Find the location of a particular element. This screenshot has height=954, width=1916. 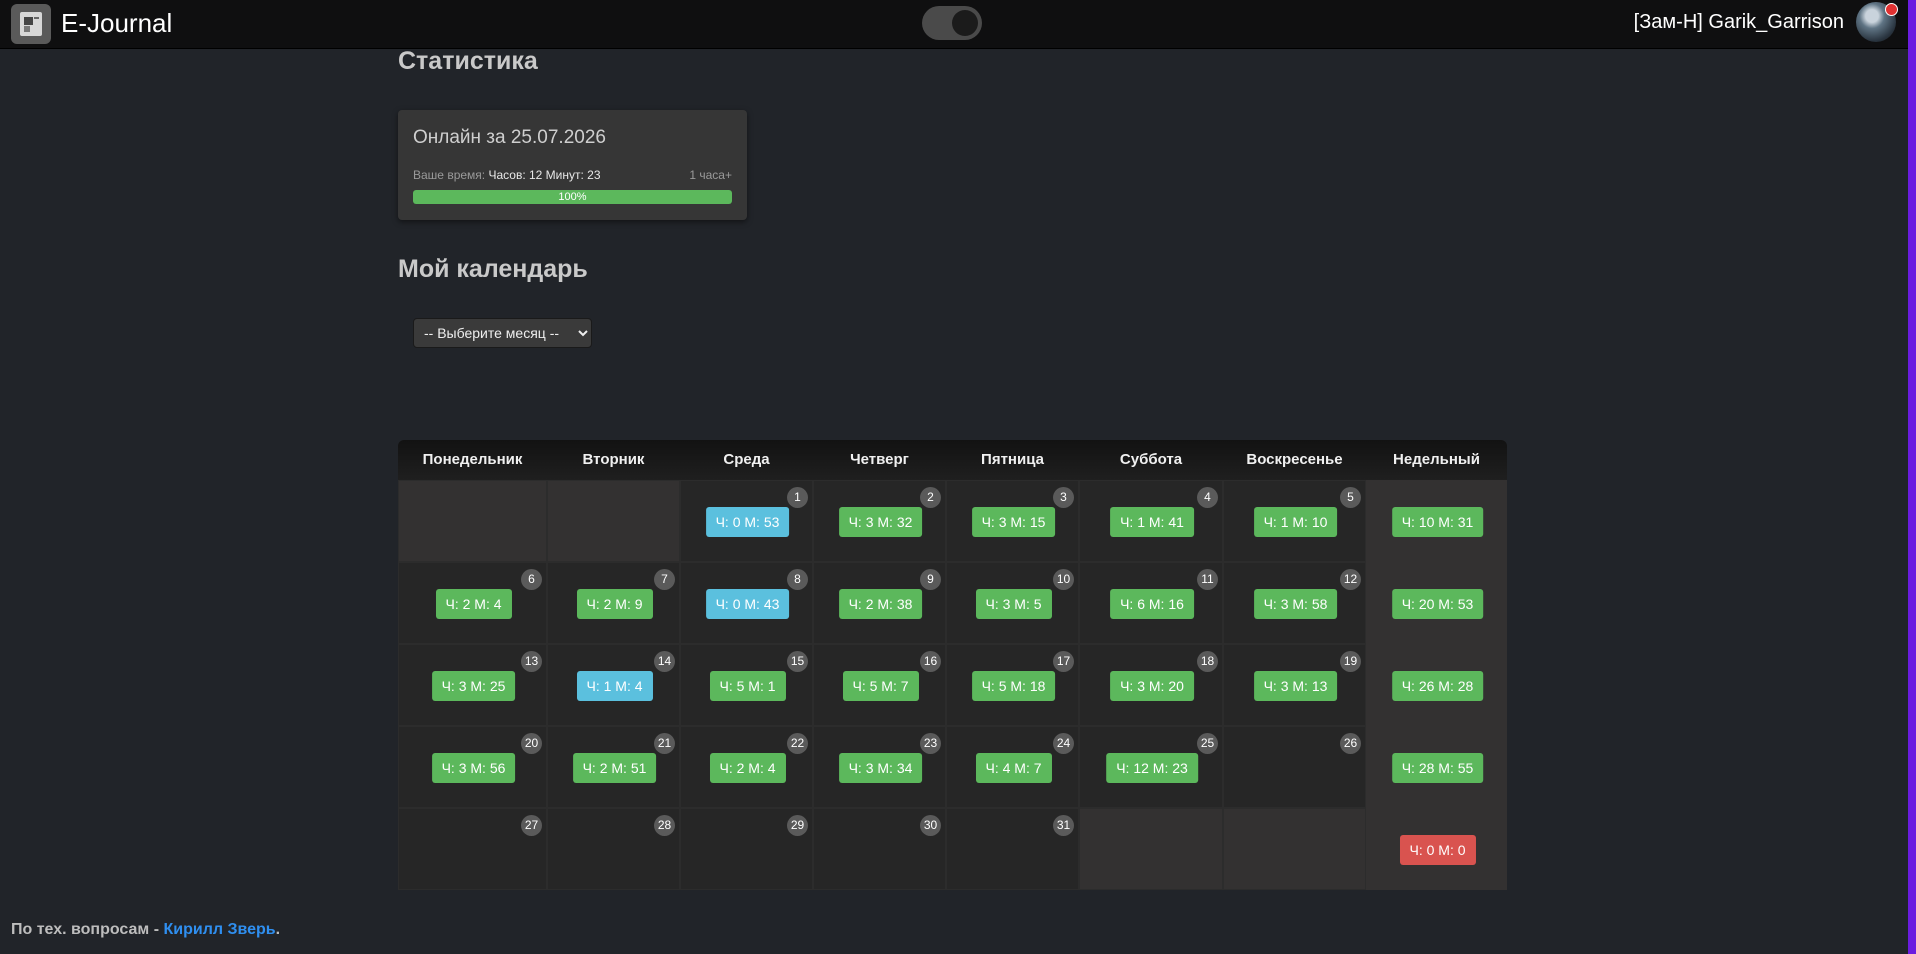

week-total-badge: Ч: 26 М: 28 is located at coordinates (1437, 686).